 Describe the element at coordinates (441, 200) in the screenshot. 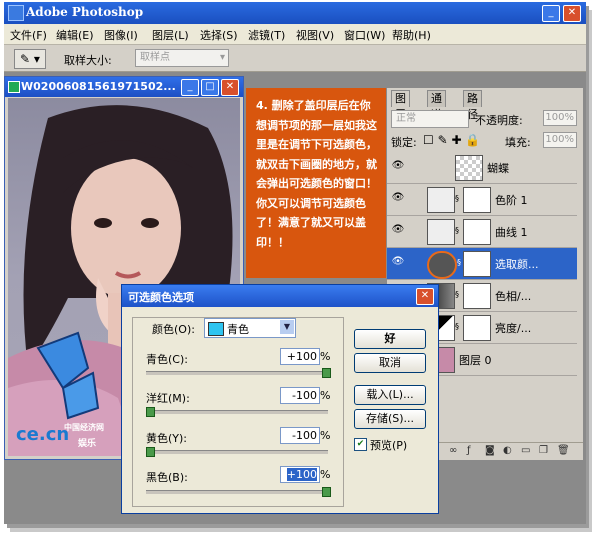

I see `levels-adjustment-icon` at that location.